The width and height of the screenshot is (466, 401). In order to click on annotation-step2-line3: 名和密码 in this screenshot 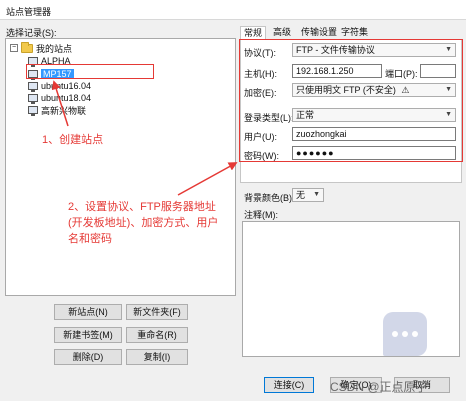, I will do `click(90, 239)`.